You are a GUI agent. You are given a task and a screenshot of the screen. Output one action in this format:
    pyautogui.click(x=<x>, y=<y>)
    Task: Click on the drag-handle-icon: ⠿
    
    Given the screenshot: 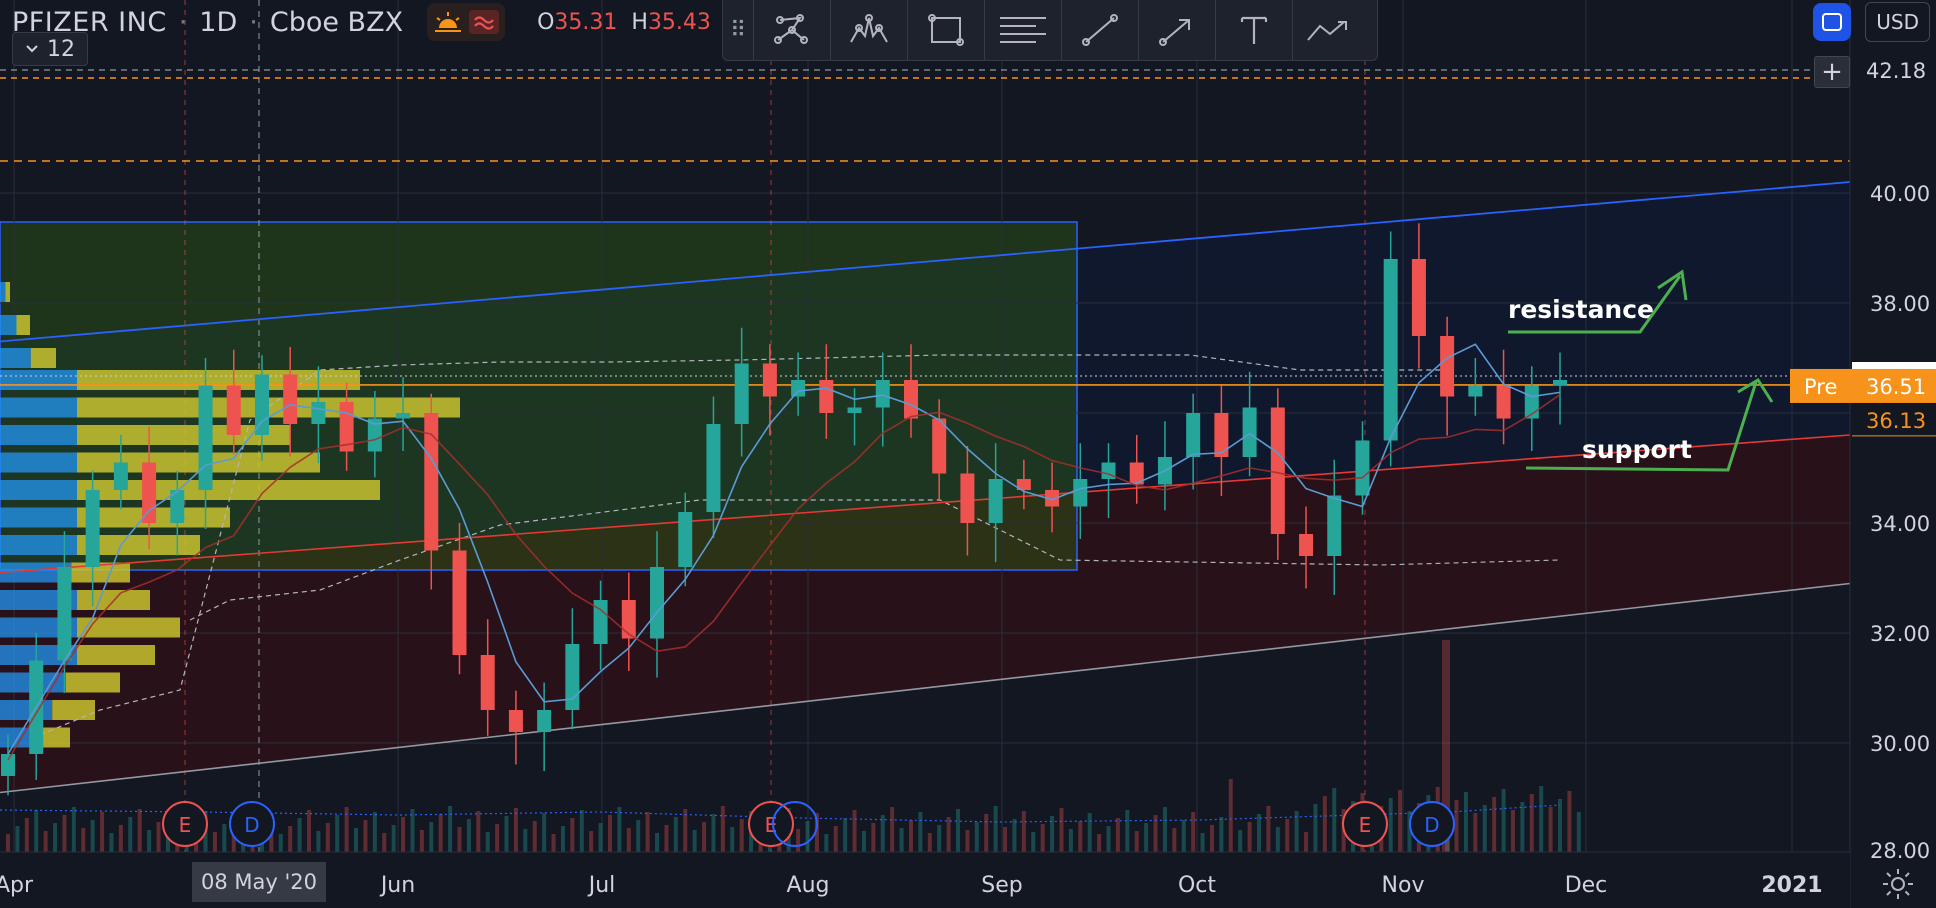 What is the action you would take?
    pyautogui.click(x=738, y=30)
    